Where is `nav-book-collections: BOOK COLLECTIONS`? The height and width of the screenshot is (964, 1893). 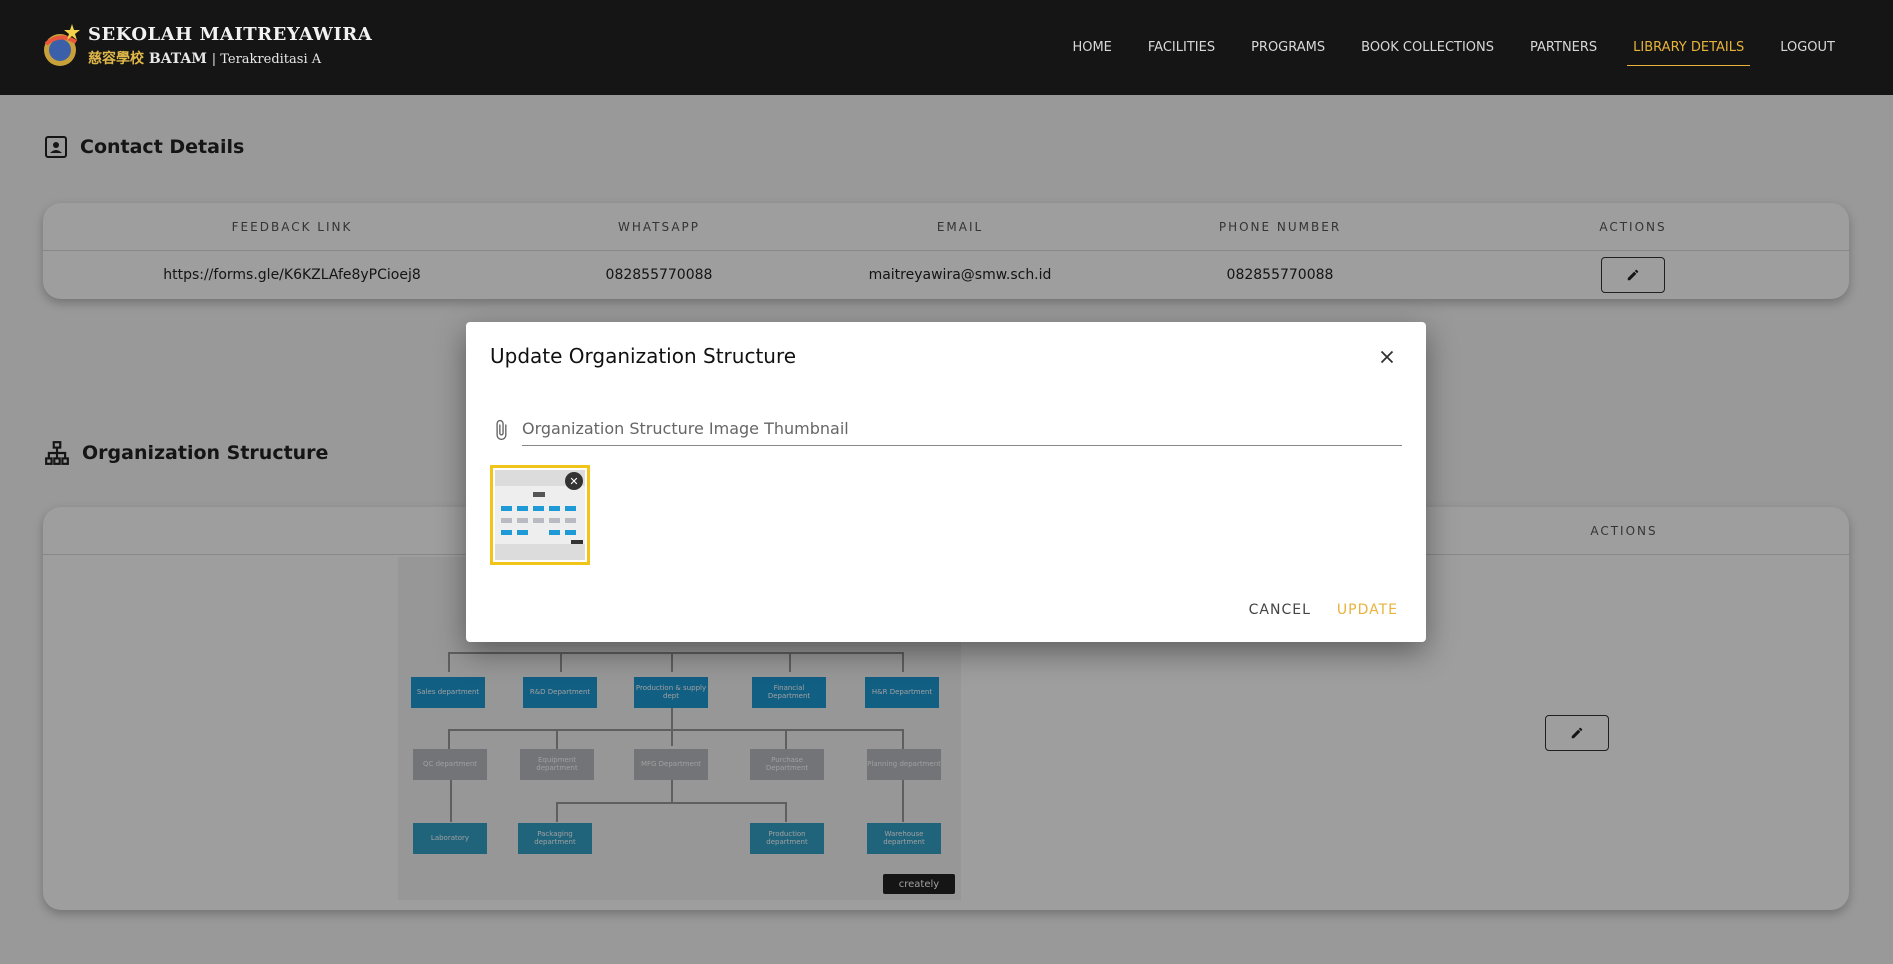
nav-book-collections: BOOK COLLECTIONS is located at coordinates (1427, 47).